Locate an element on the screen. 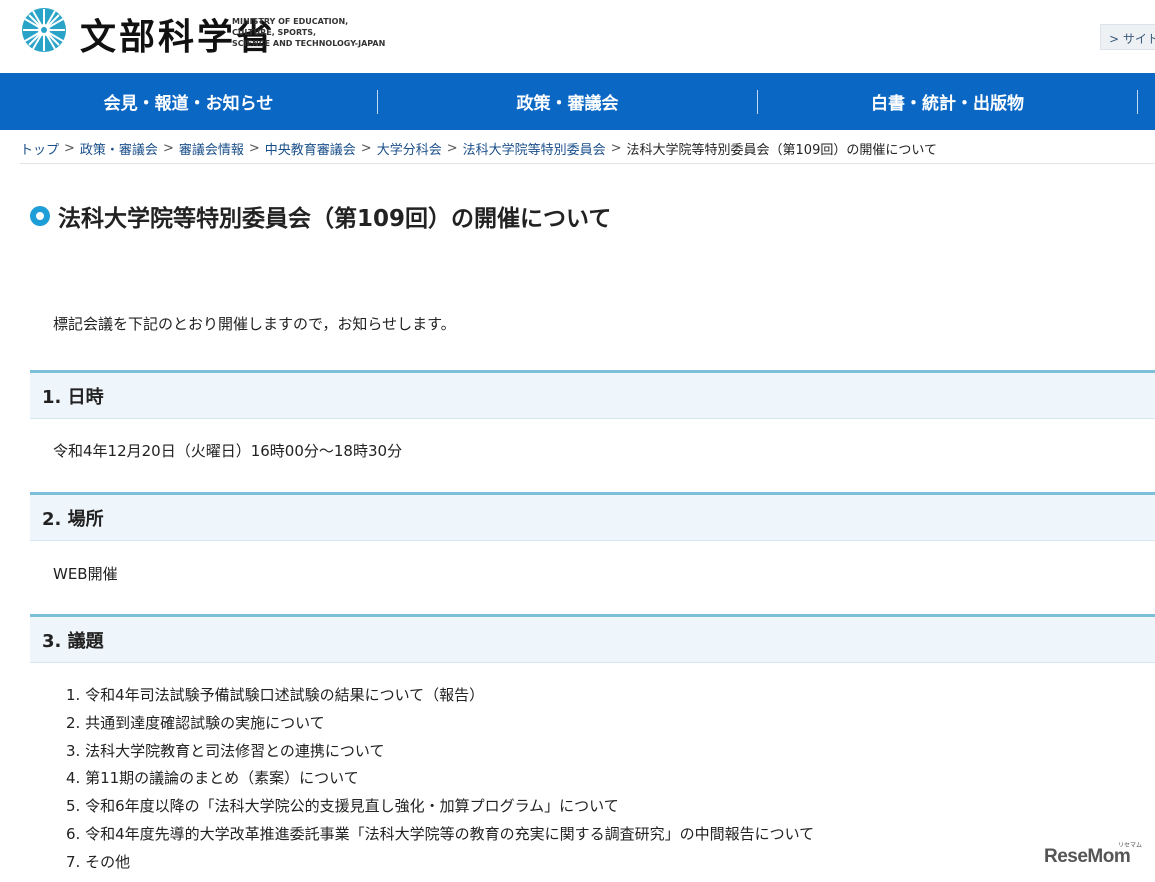  breadcrumb-current: 法科大学院等特別委員会（第109回）の開催について is located at coordinates (781, 150).